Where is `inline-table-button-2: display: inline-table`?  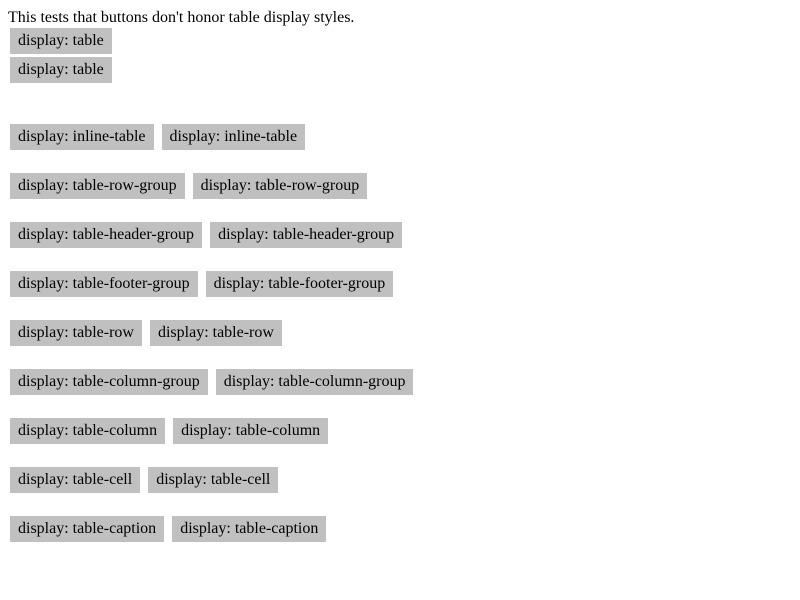
inline-table-button-2: display: inline-table is located at coordinates (233, 137).